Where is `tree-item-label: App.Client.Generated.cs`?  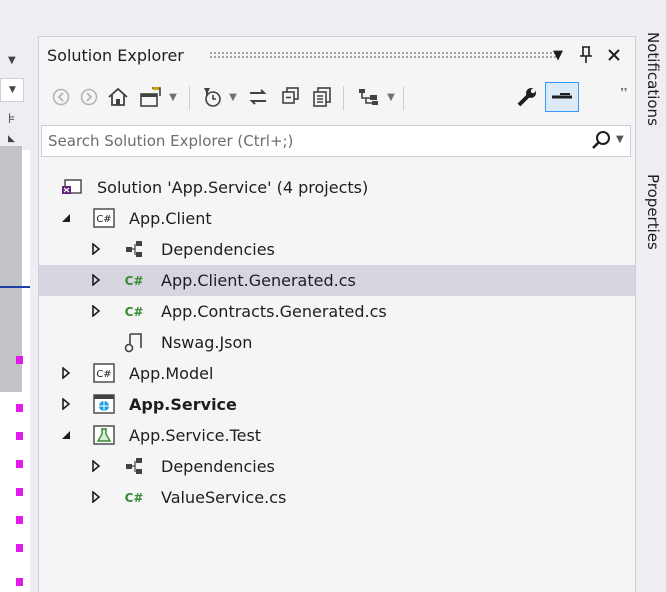
tree-item-label: App.Client.Generated.cs is located at coordinates (258, 280).